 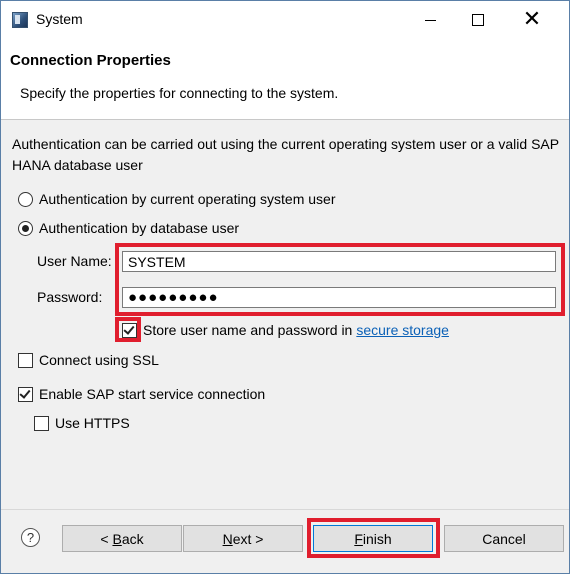 I want to click on store-credentials-checkbox, so click(x=129, y=330).